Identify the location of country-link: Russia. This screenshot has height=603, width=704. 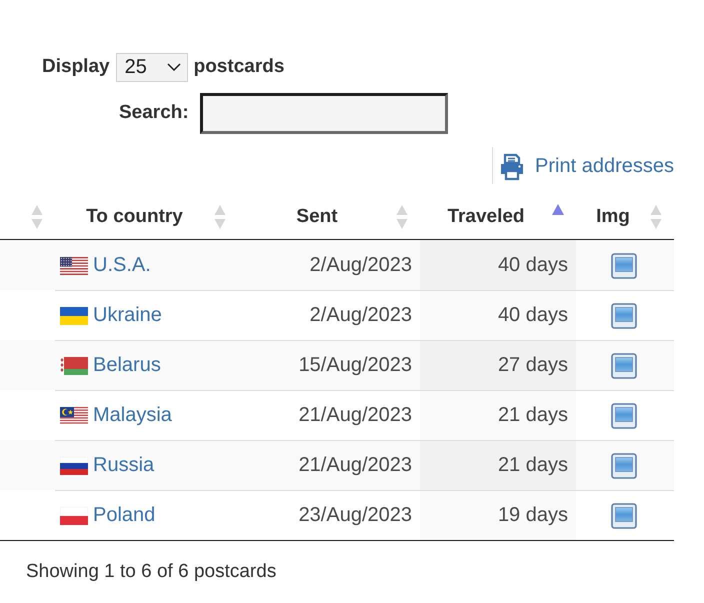
(123, 465).